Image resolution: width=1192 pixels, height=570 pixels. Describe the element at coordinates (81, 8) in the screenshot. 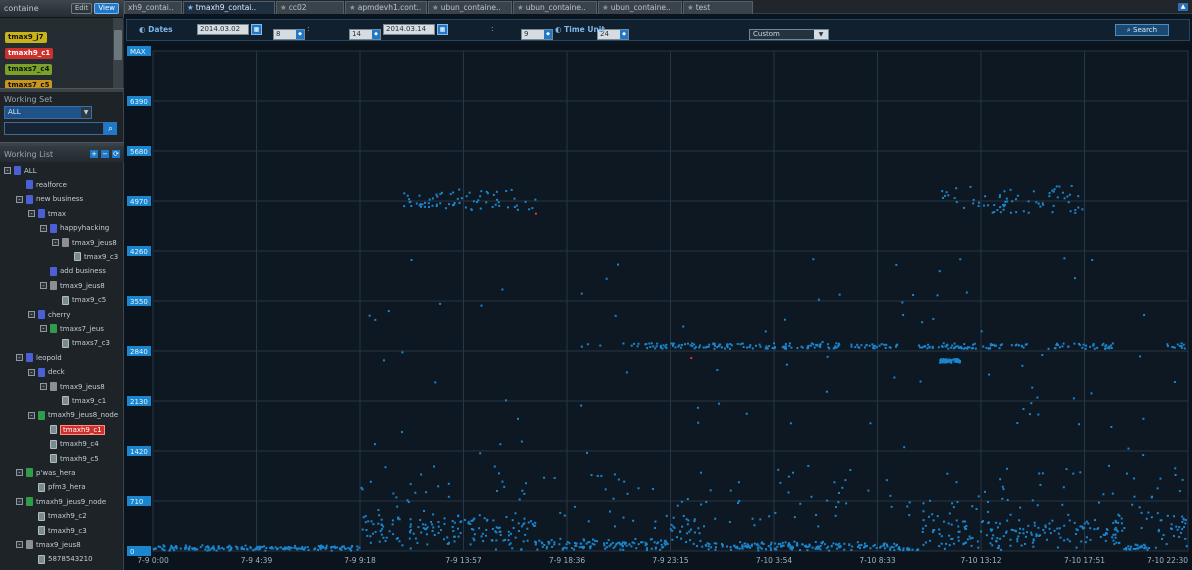

I see `edit-button: Edit` at that location.